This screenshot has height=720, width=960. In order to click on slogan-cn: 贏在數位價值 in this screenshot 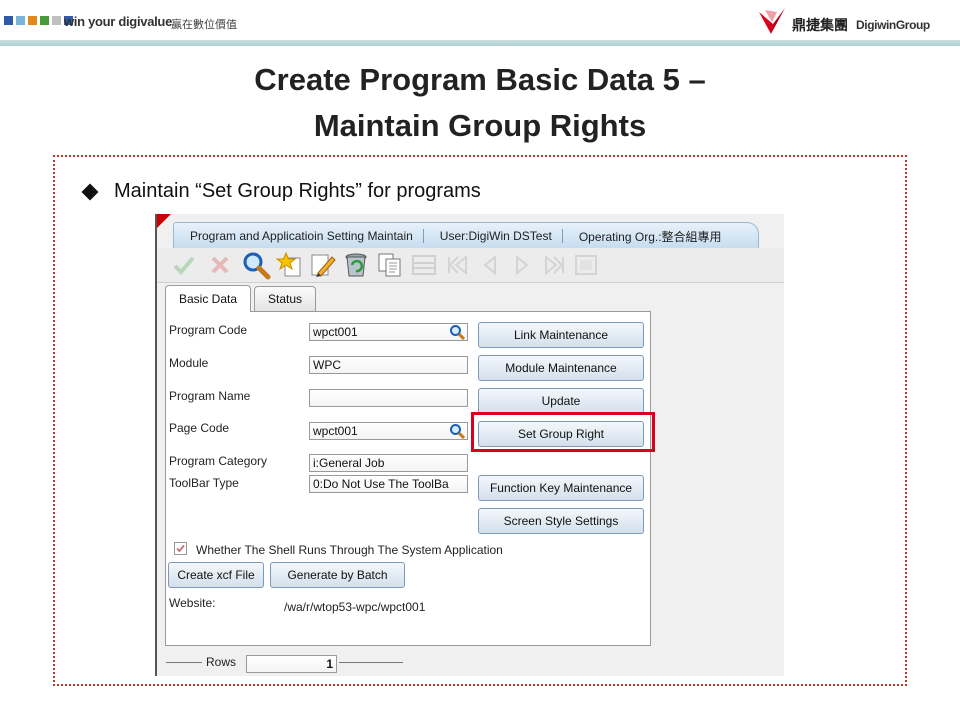, I will do `click(204, 25)`.